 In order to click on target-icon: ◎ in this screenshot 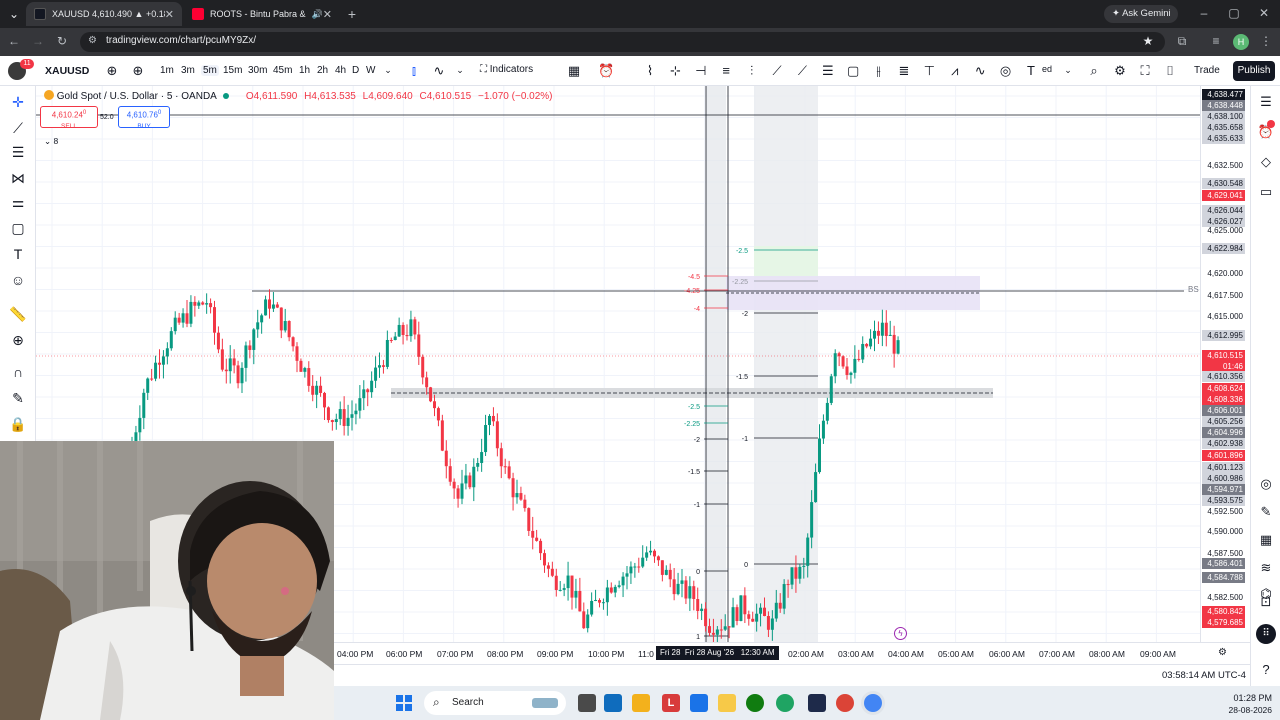, I will do `click(1266, 484)`.